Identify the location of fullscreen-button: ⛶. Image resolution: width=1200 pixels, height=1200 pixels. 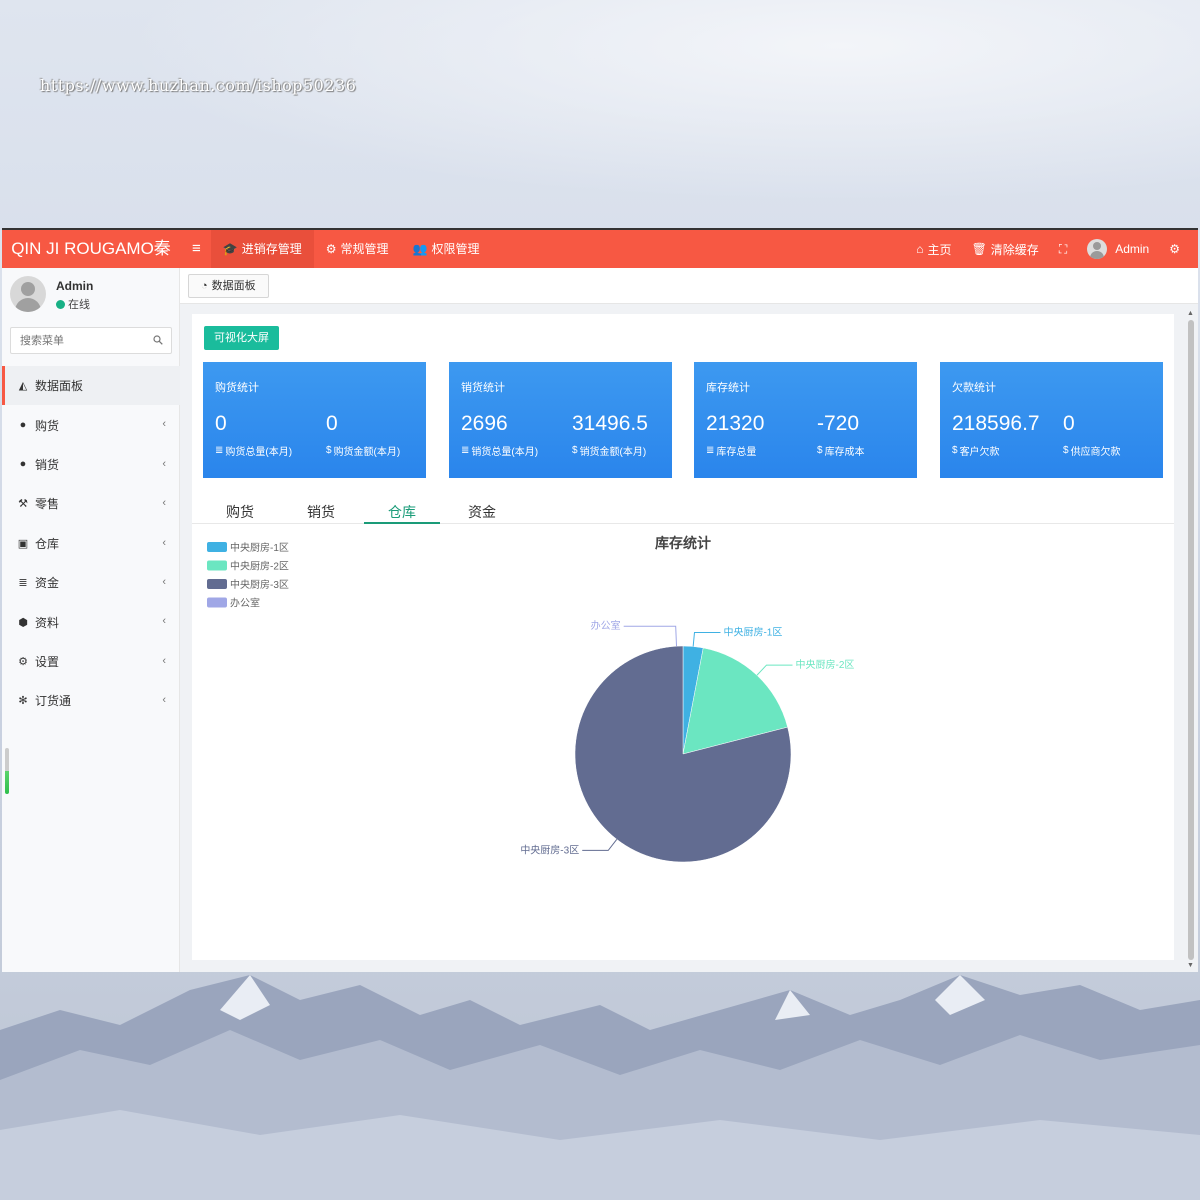
(1063, 249).